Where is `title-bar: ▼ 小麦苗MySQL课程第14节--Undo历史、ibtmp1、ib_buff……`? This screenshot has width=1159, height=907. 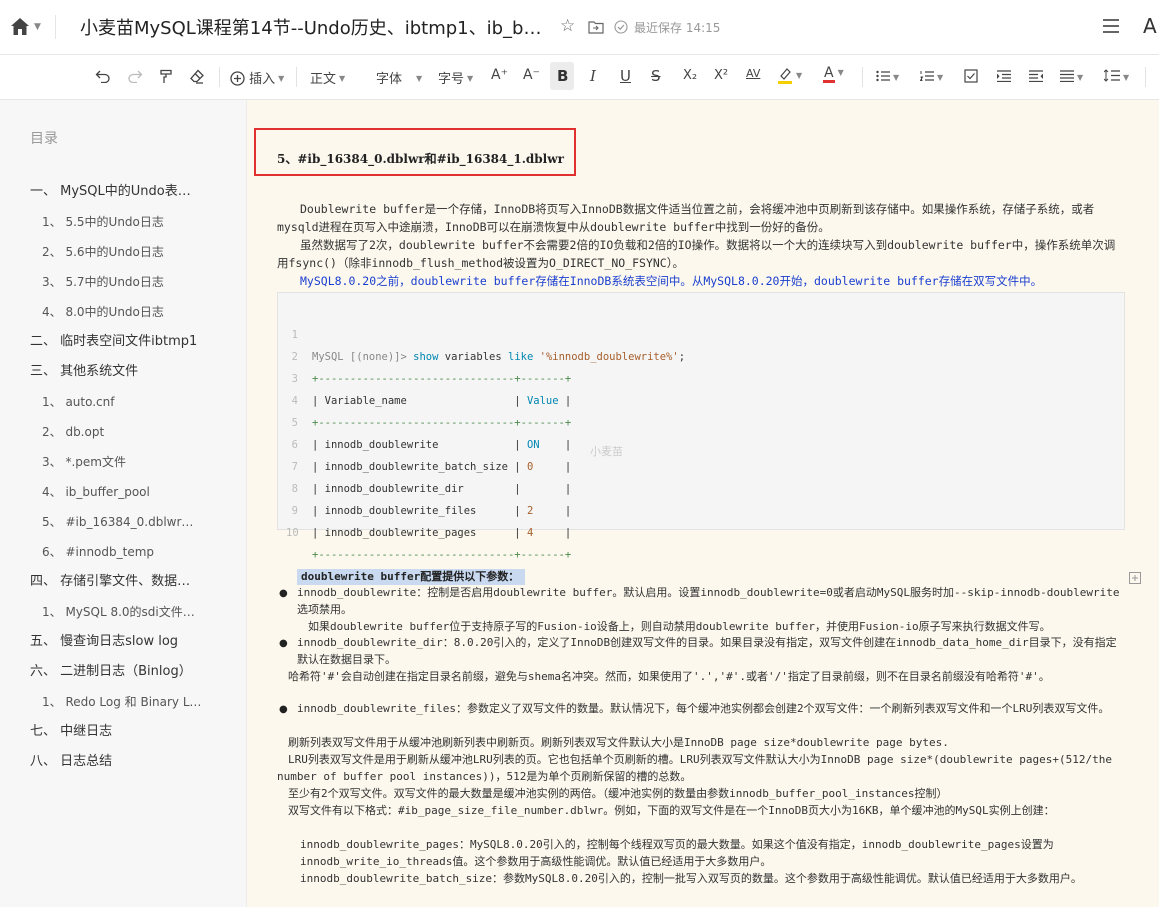 title-bar: ▼ 小麦苗MySQL课程第14节--Undo历史、ibtmp1、ib_buff…… is located at coordinates (579, 27).